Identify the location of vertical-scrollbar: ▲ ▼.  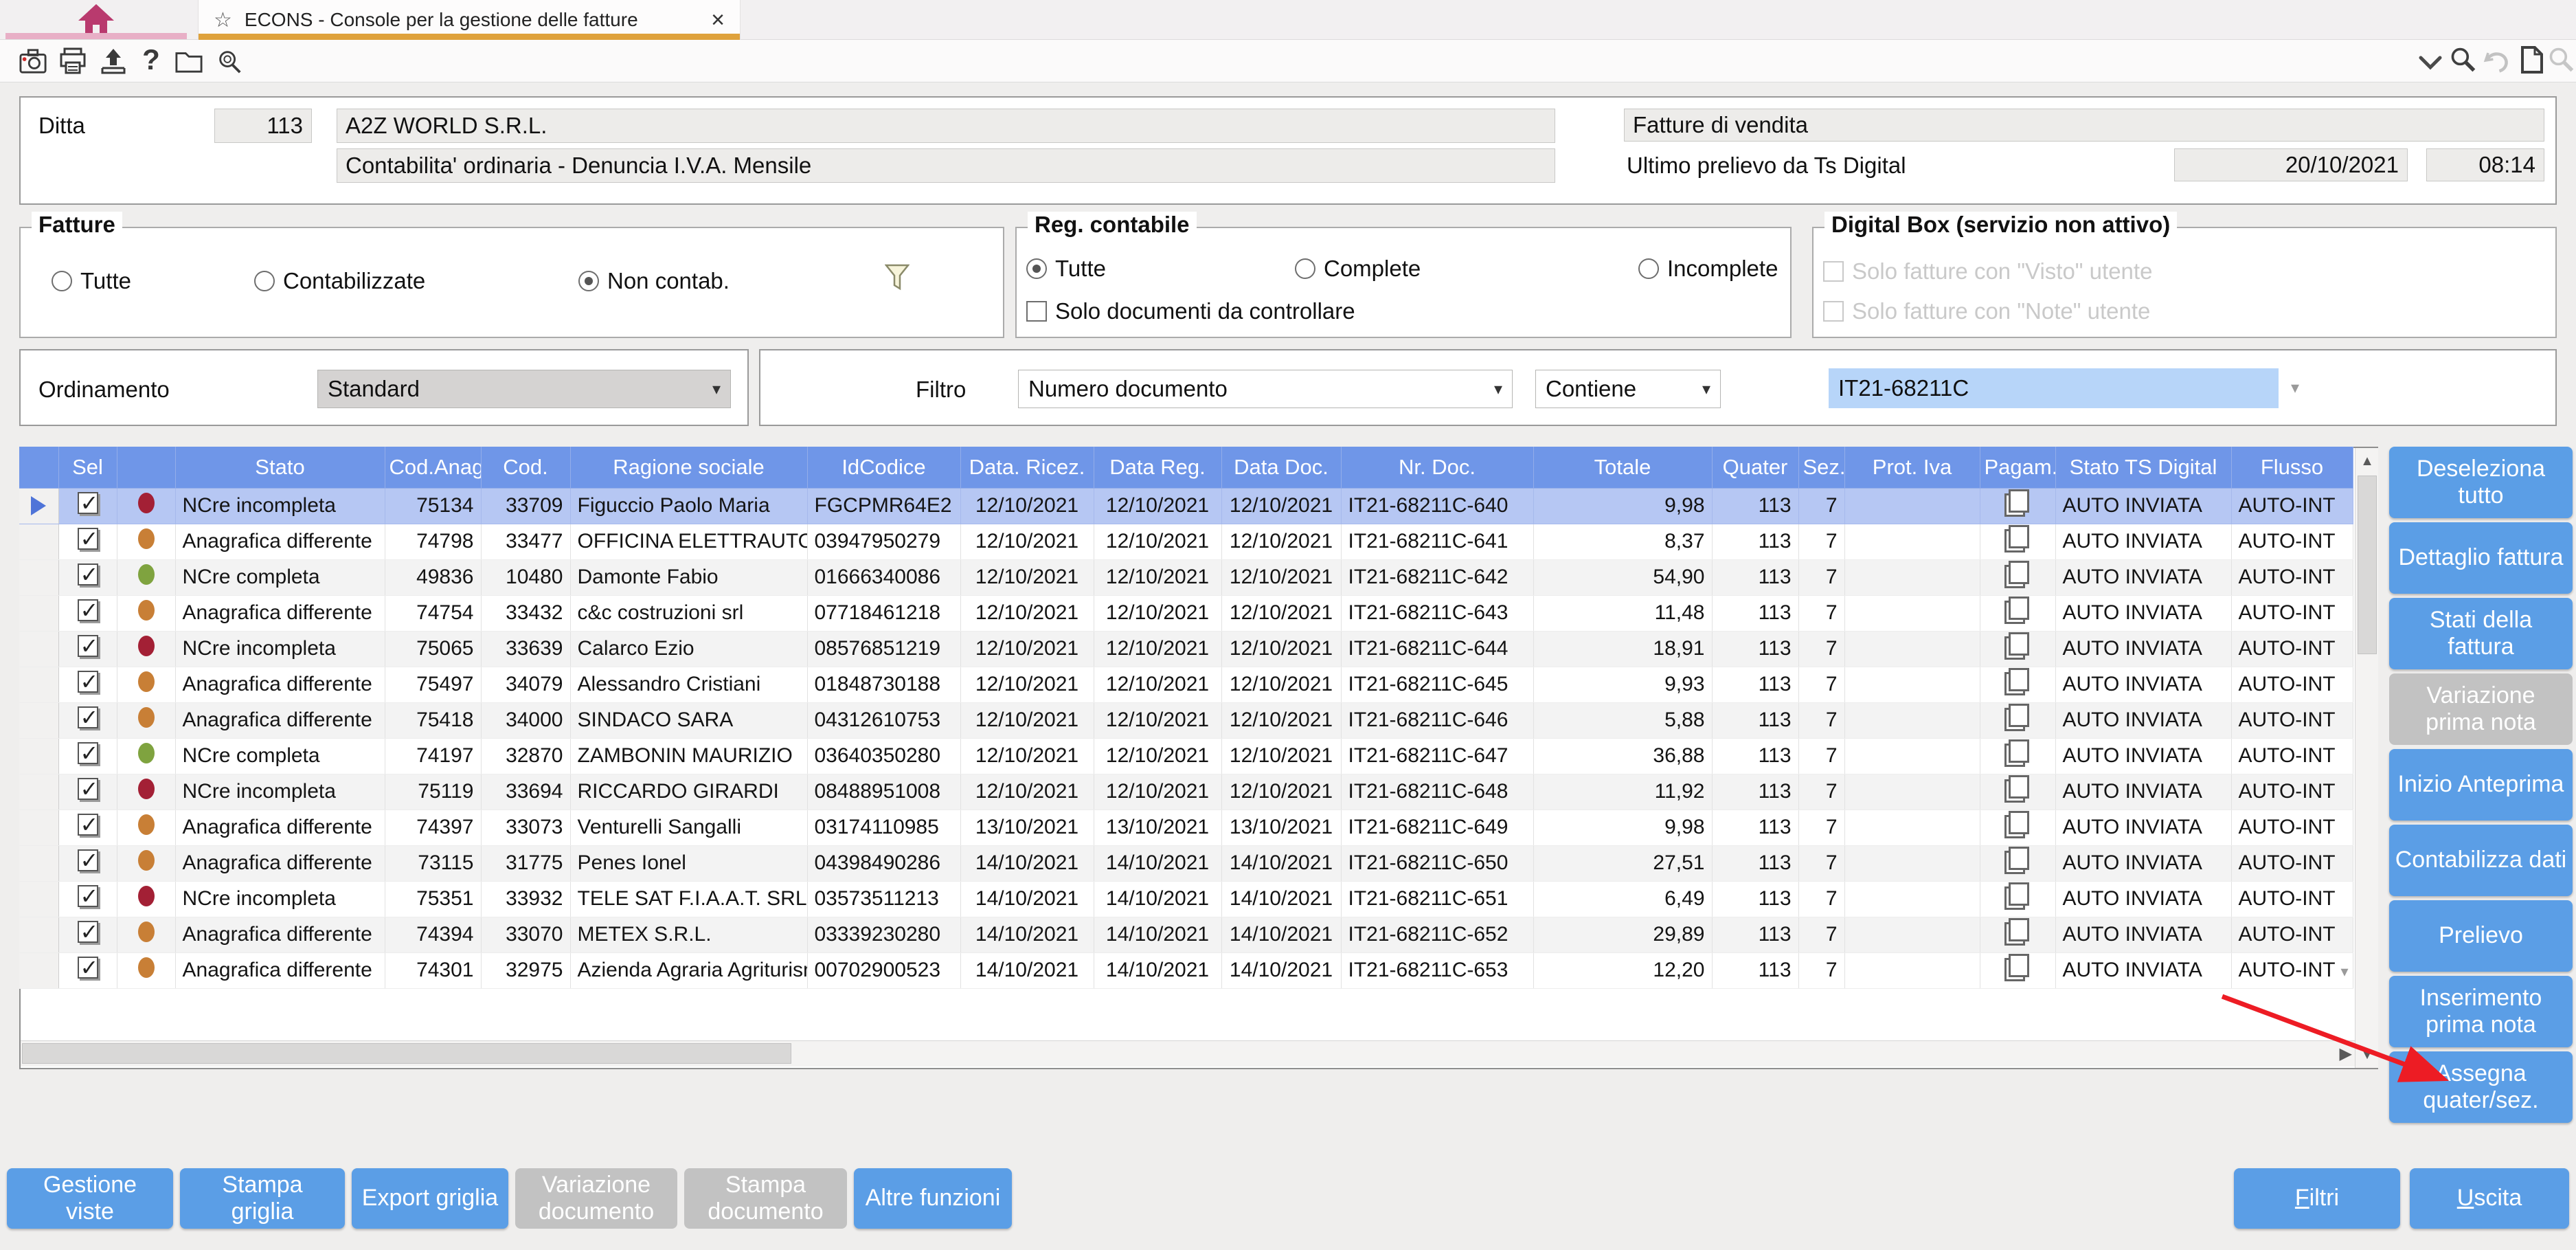
(2366, 758).